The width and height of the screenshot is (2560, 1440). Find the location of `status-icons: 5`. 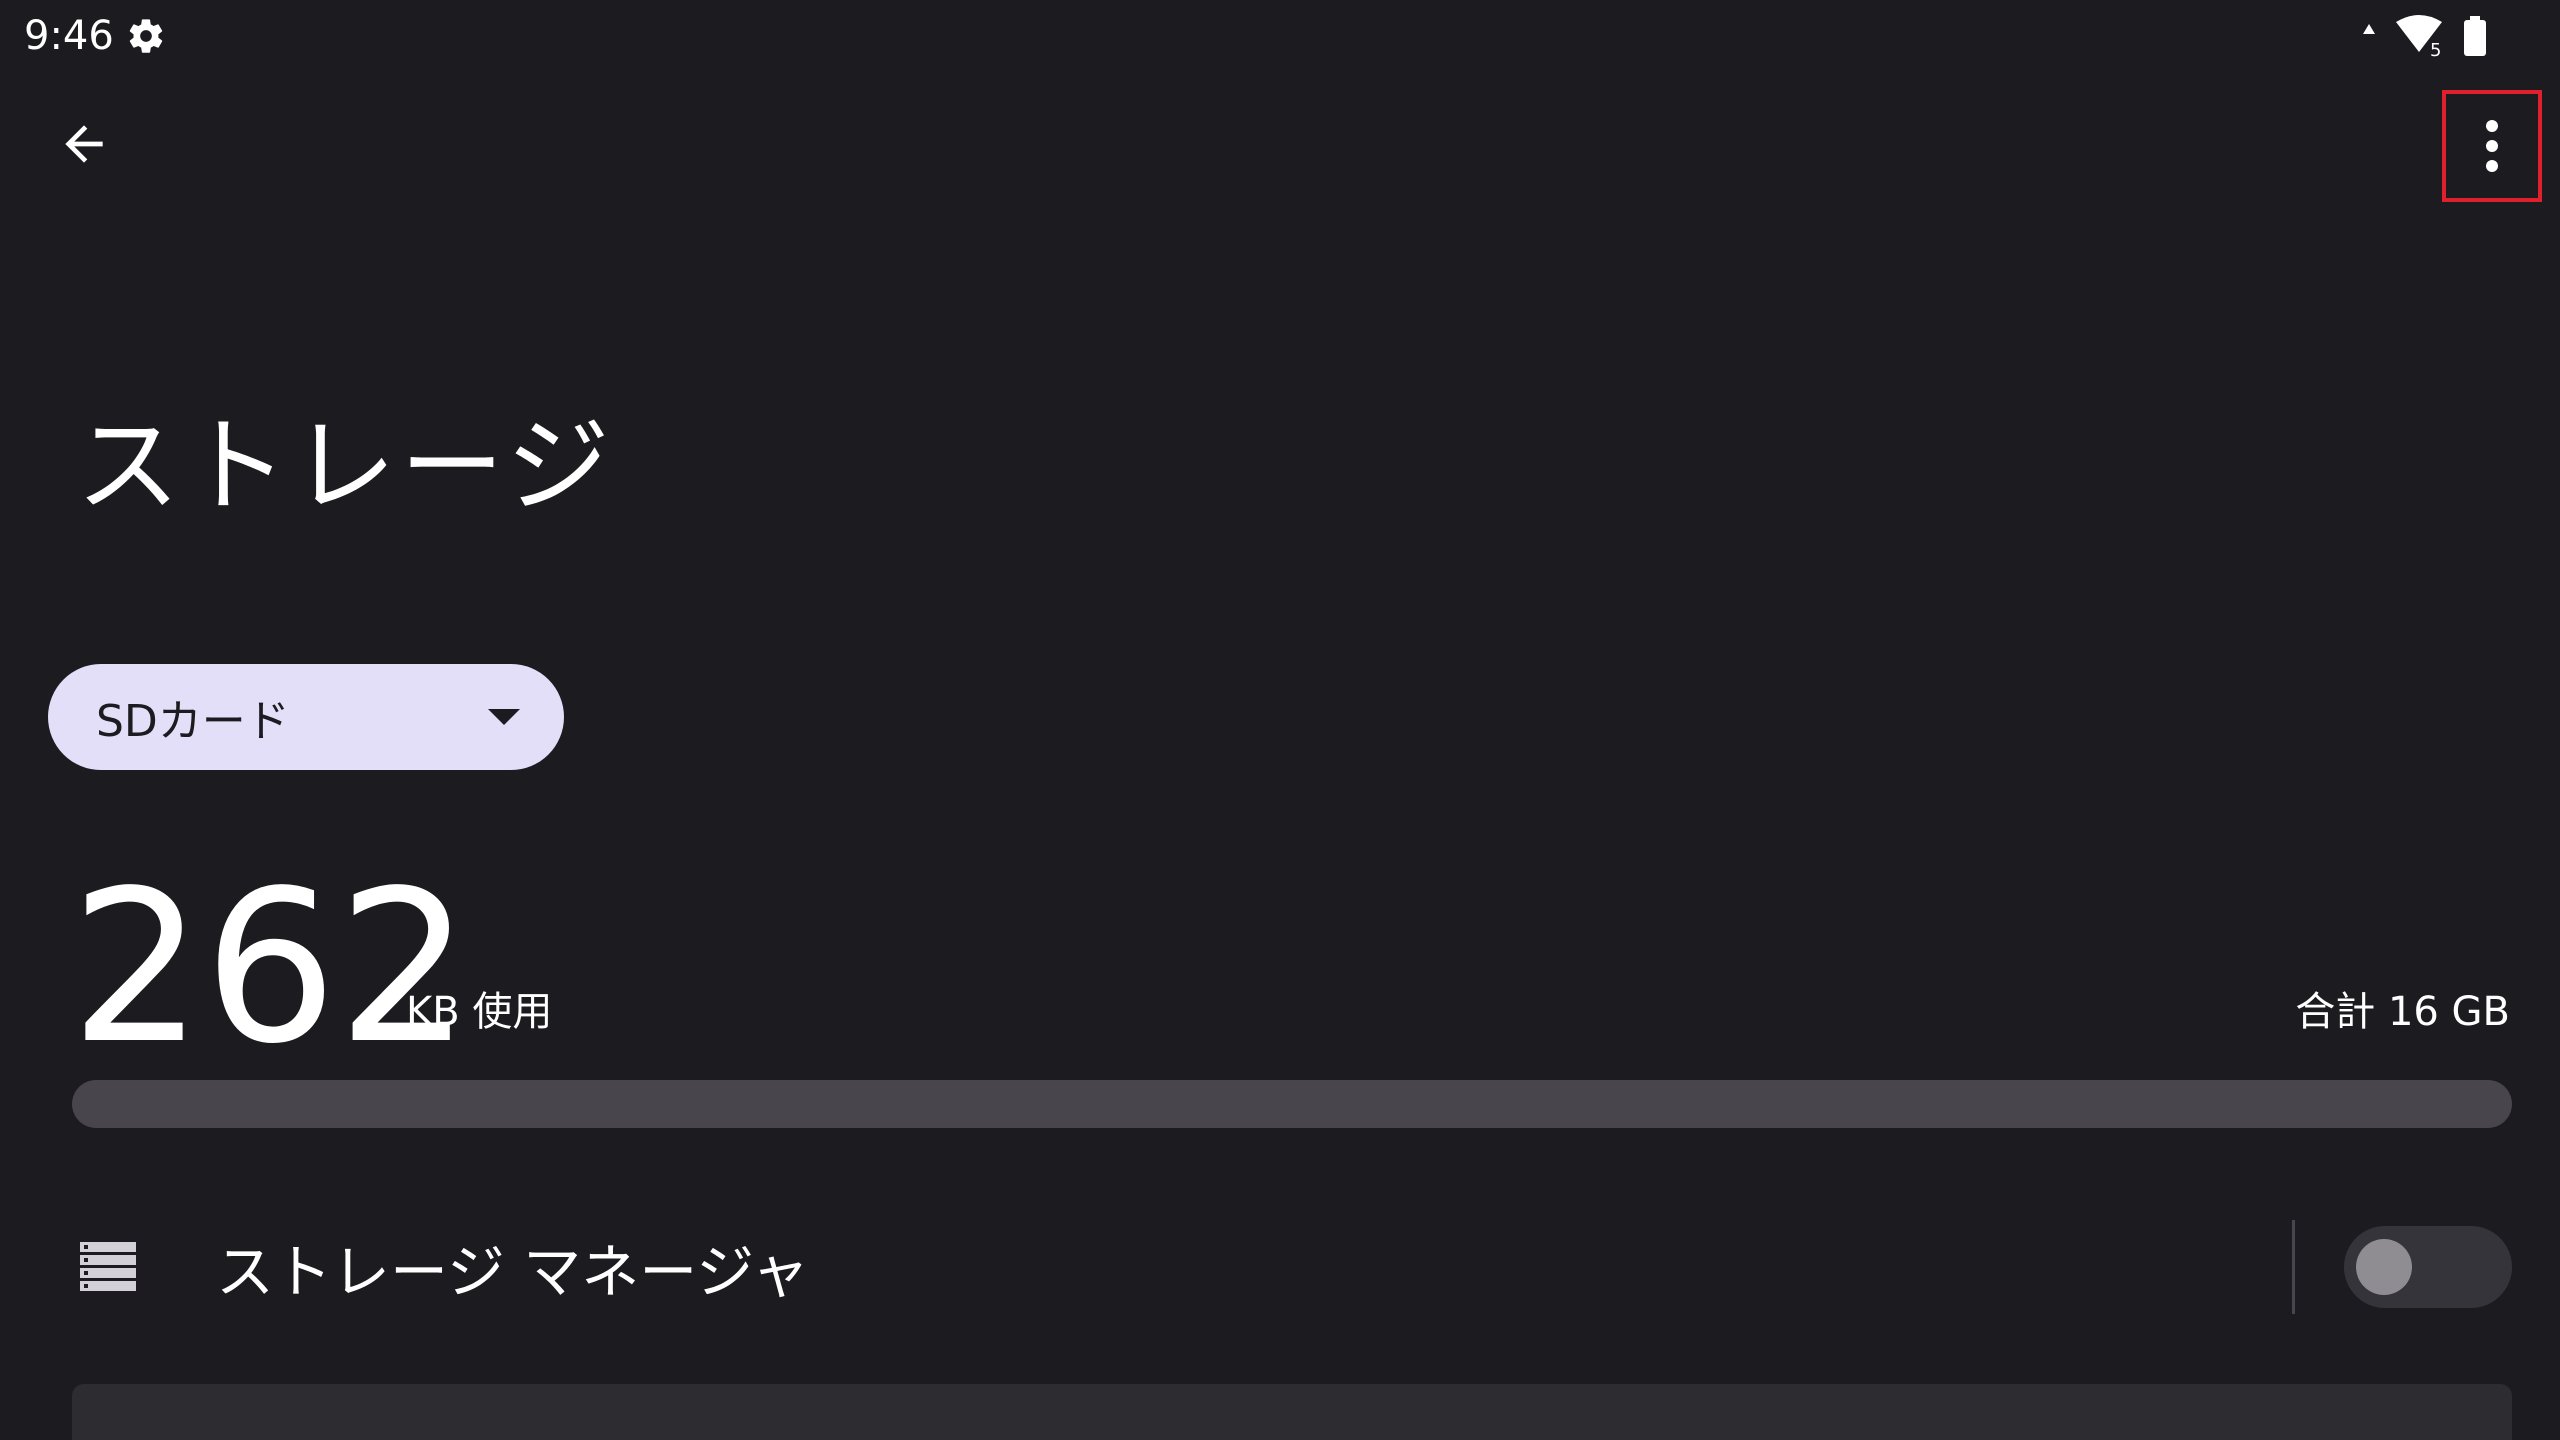

status-icons: 5 is located at coordinates (2425, 36).